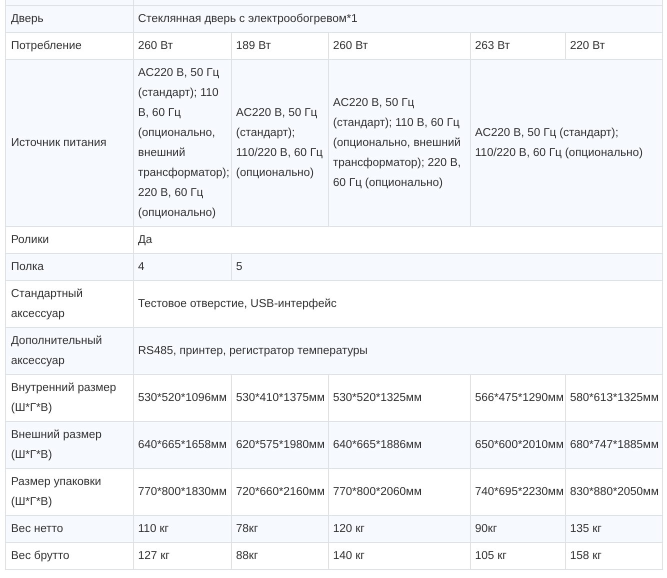 The image size is (667, 578). What do you see at coordinates (145, 240) in the screenshot?
I see `table-cell: Да` at bounding box center [145, 240].